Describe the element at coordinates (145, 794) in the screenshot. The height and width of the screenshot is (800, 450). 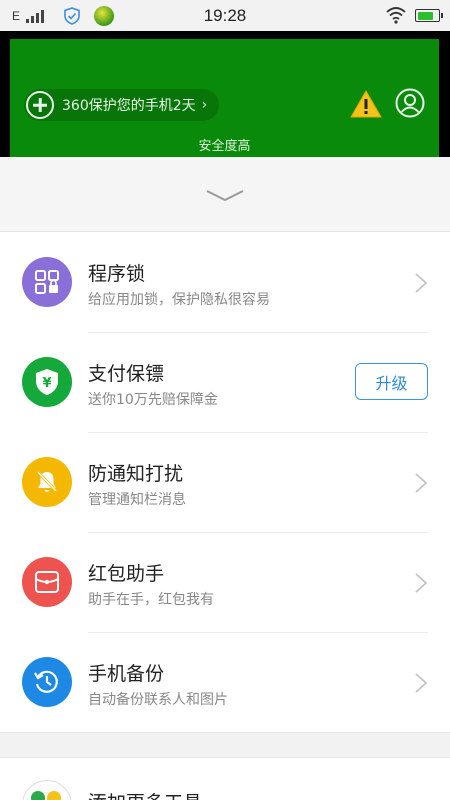
I see `item-title: 添加更多工具` at that location.